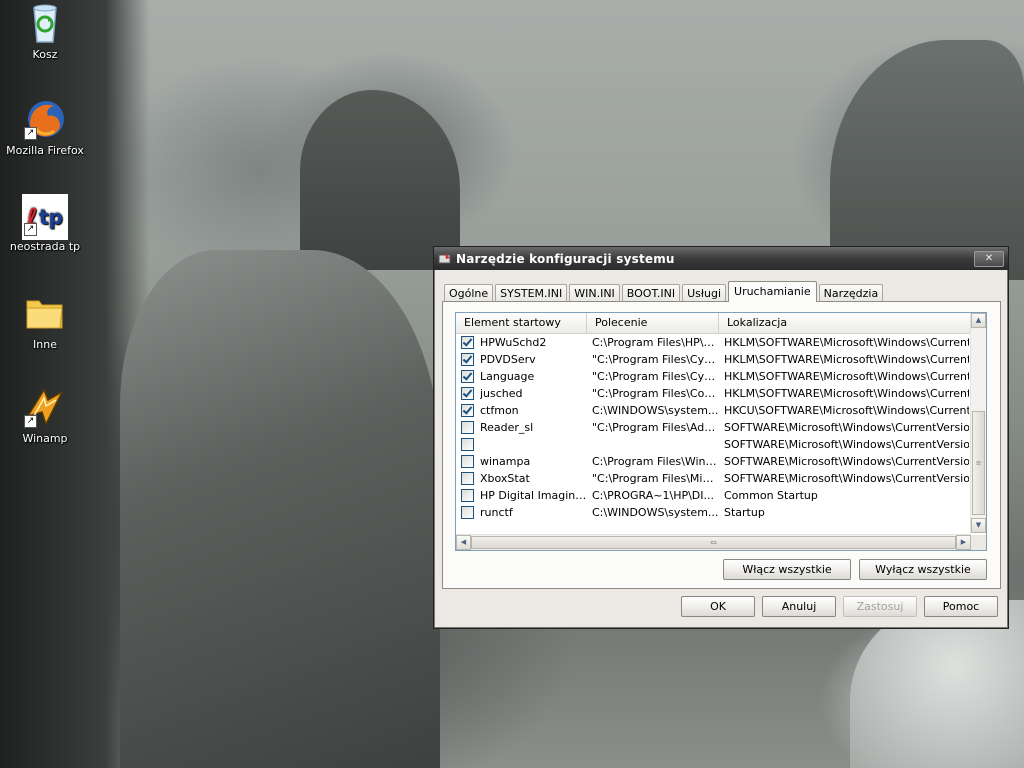  What do you see at coordinates (45, 438) in the screenshot?
I see `desktop-icon-label: Winamp` at bounding box center [45, 438].